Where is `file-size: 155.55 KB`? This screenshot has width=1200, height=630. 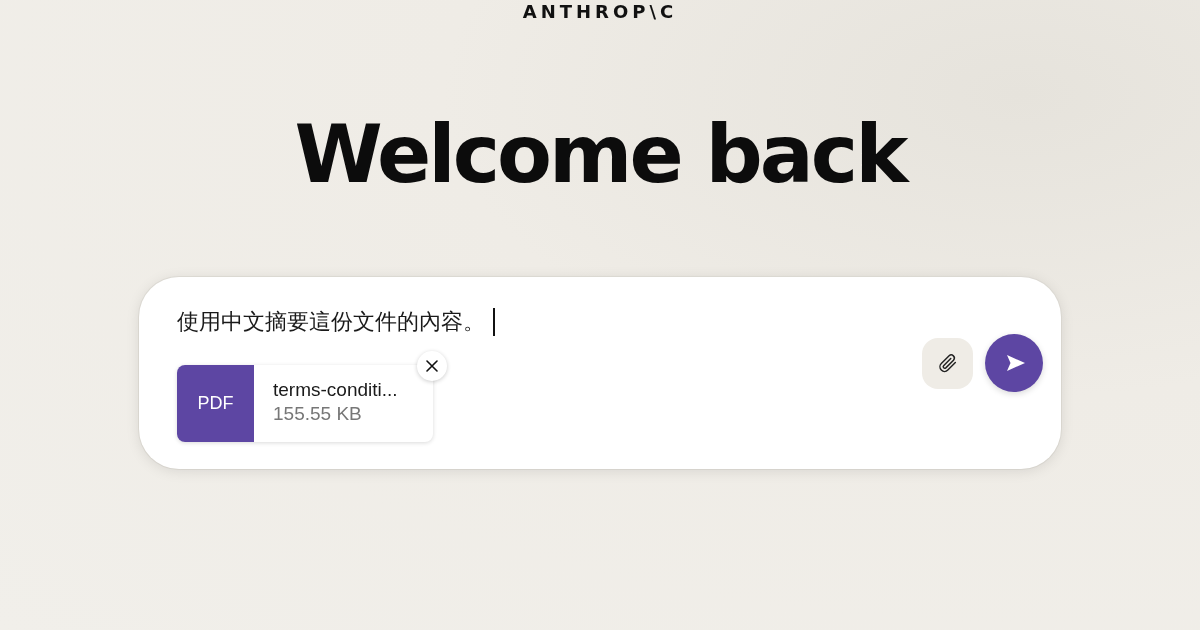
file-size: 155.55 KB is located at coordinates (318, 414).